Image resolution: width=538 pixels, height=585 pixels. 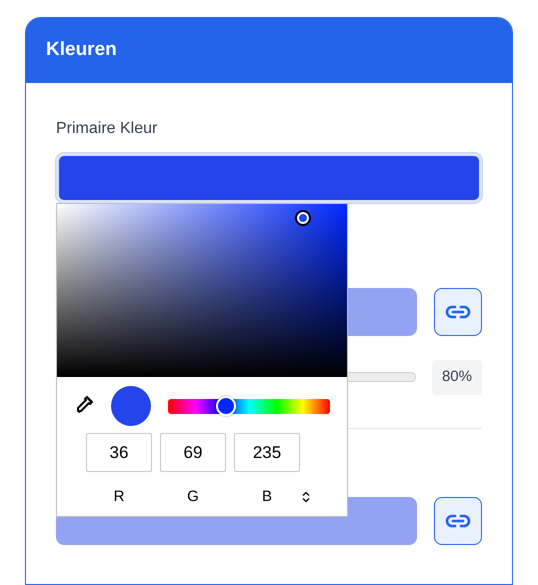 What do you see at coordinates (119, 497) in the screenshot?
I see `channel-label: R` at bounding box center [119, 497].